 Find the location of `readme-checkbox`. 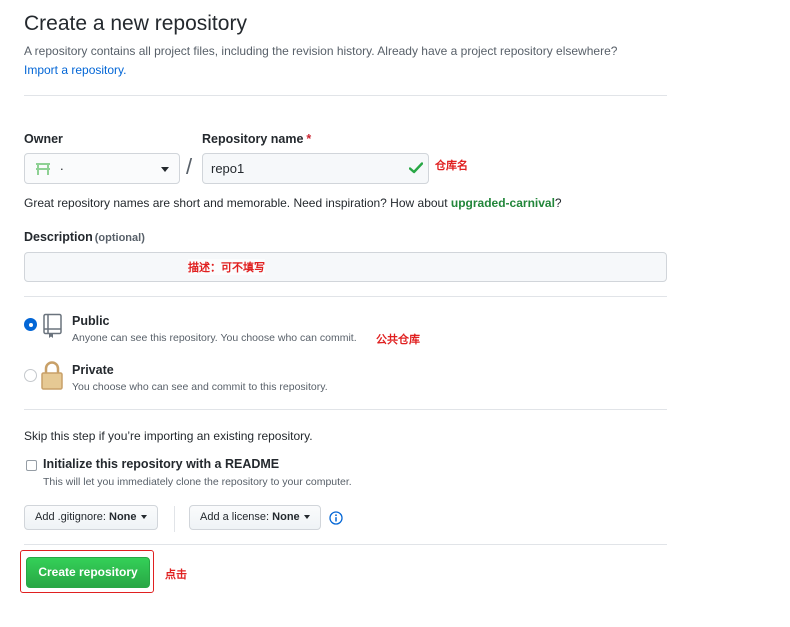

readme-checkbox is located at coordinates (31, 465).